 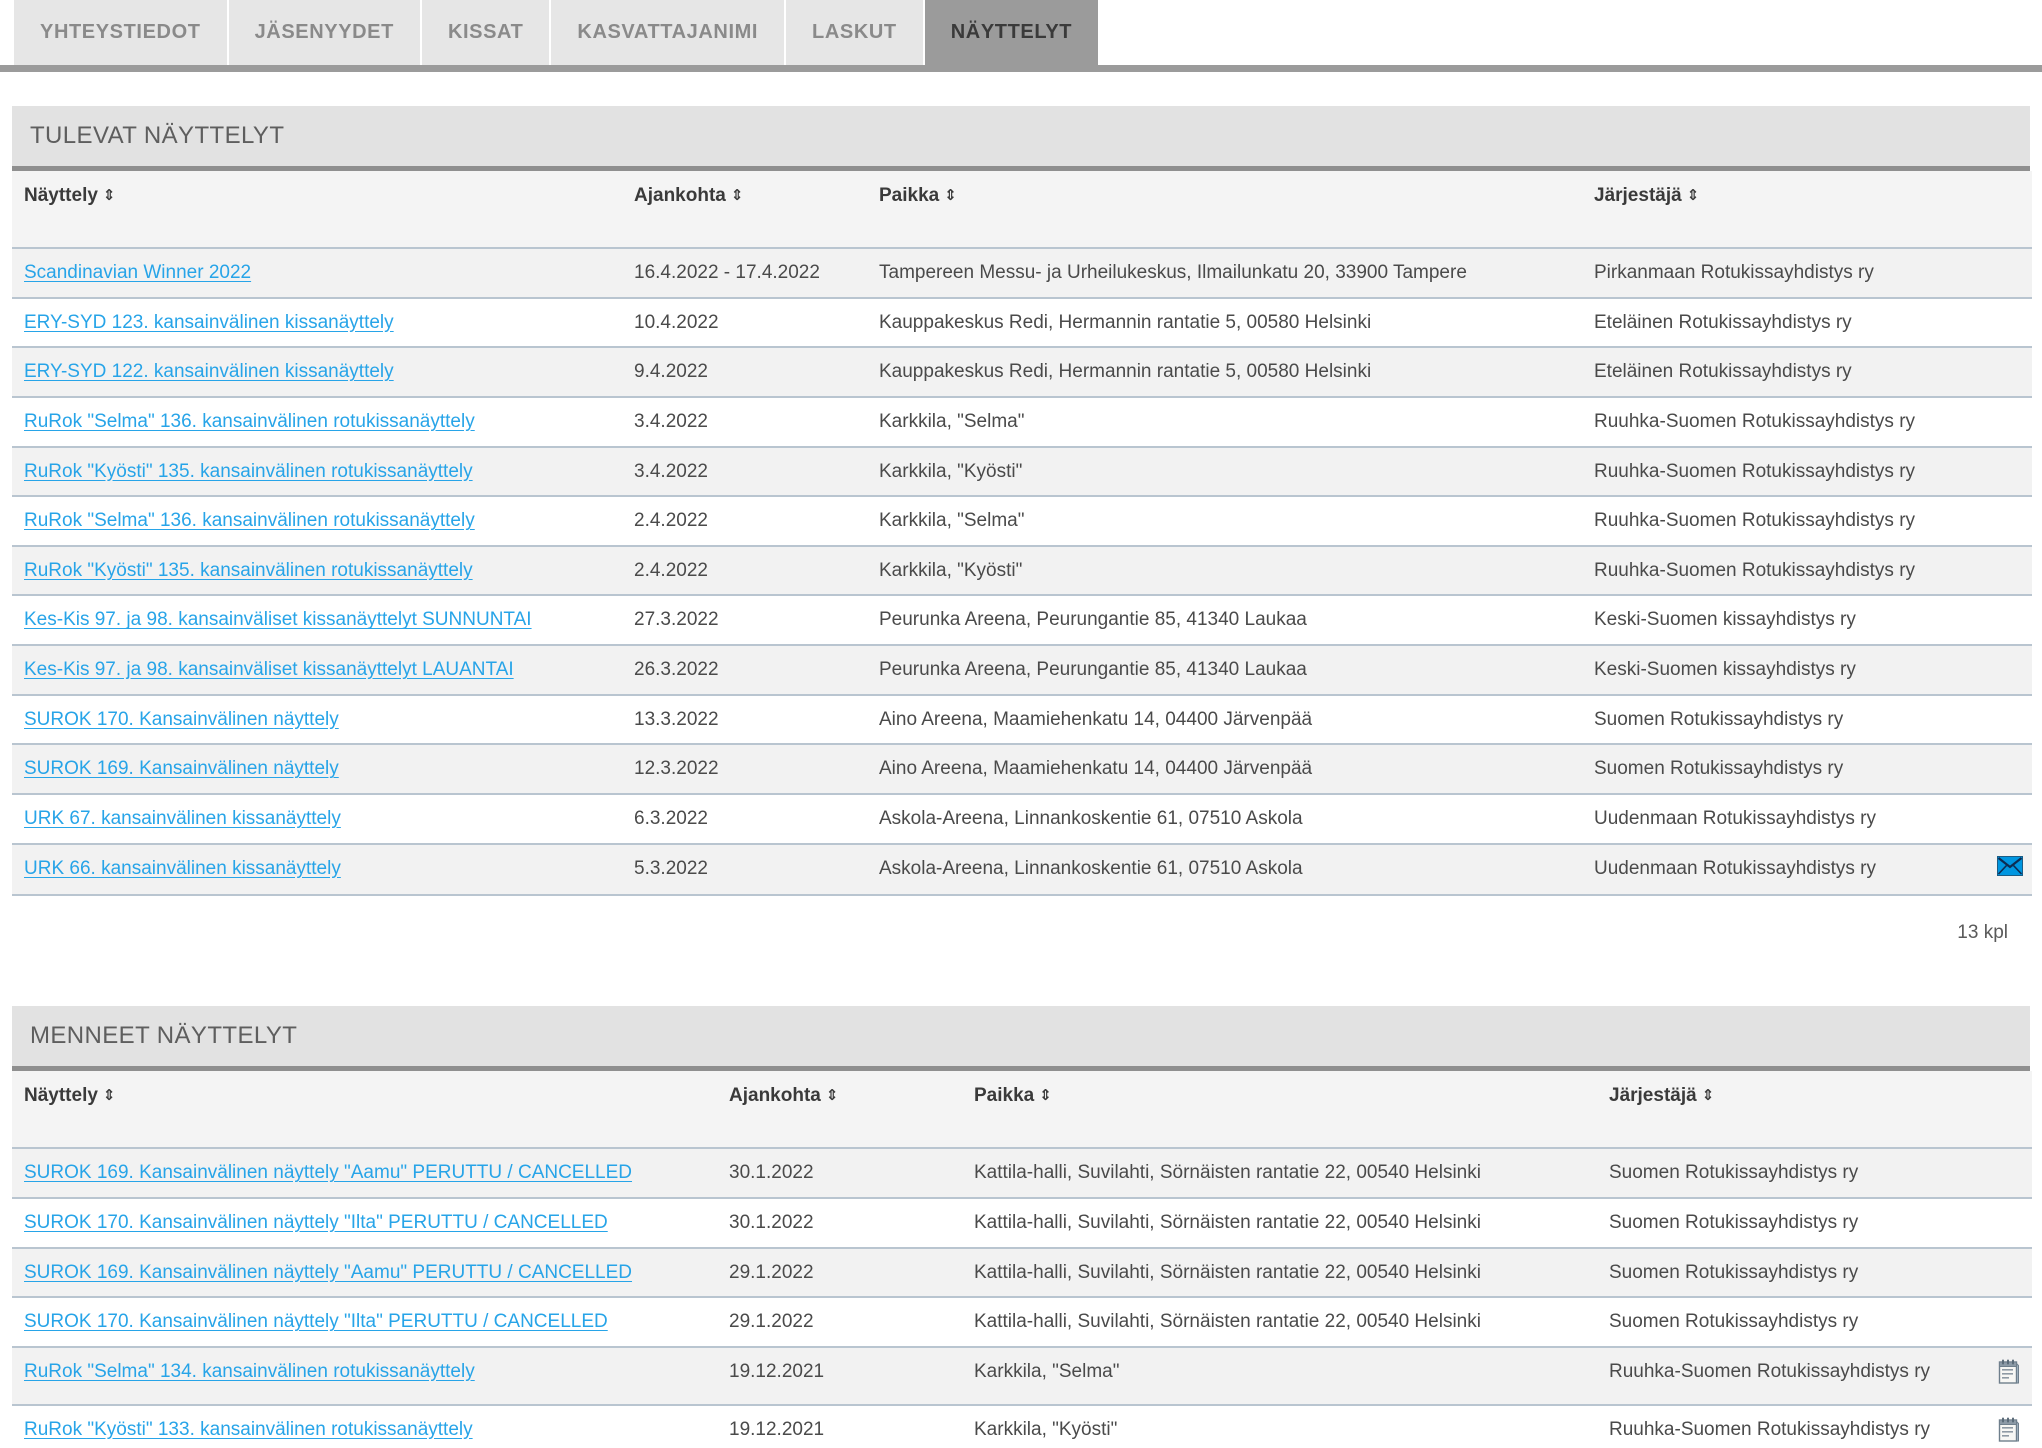 What do you see at coordinates (182, 818) in the screenshot?
I see `show-link: URK 67. kansainvälinen kissanäyttely` at bounding box center [182, 818].